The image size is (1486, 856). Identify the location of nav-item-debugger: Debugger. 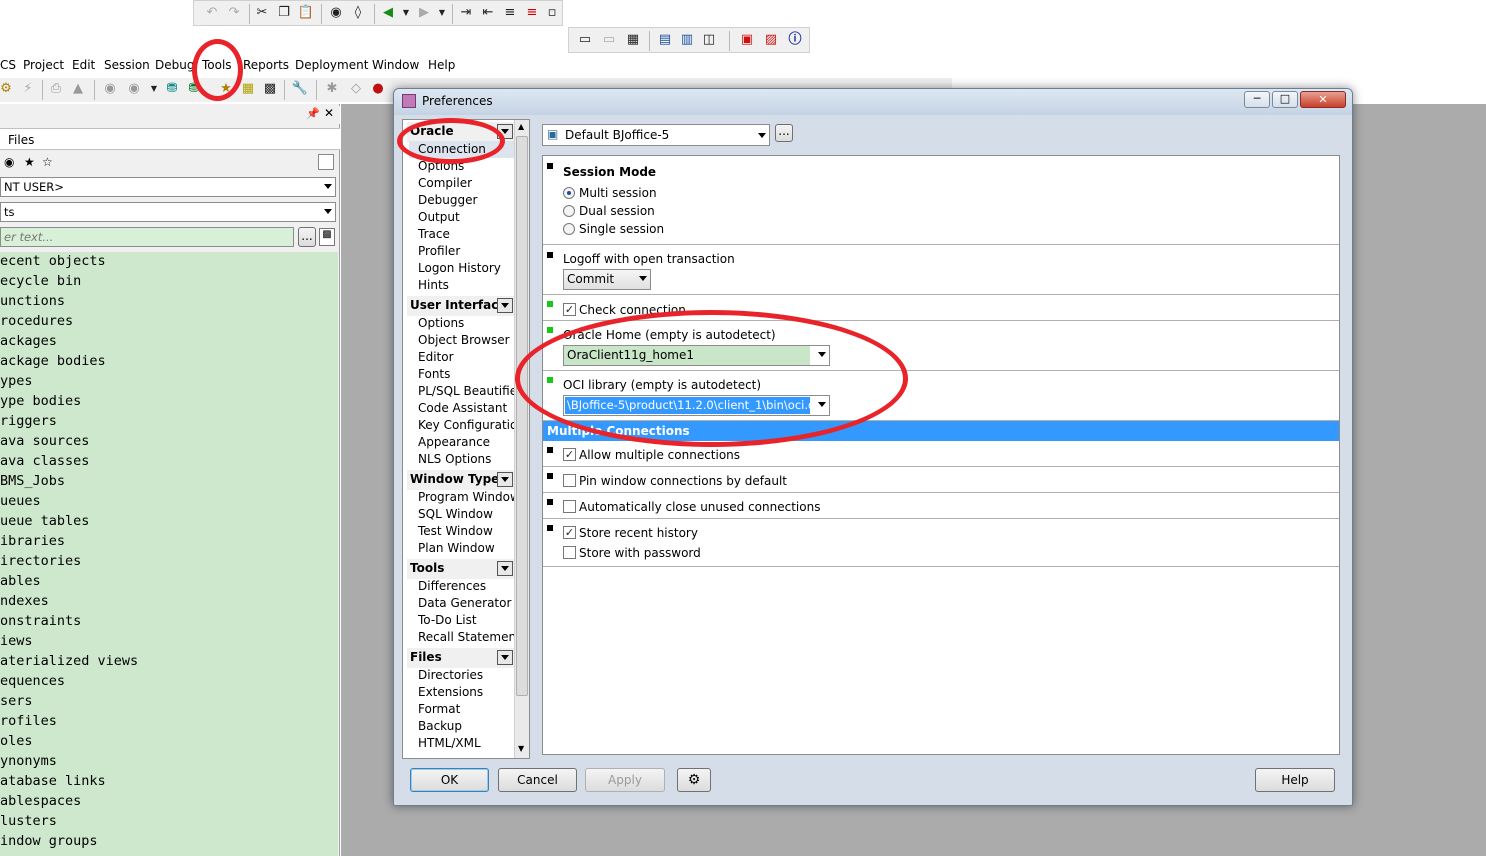
(447, 200).